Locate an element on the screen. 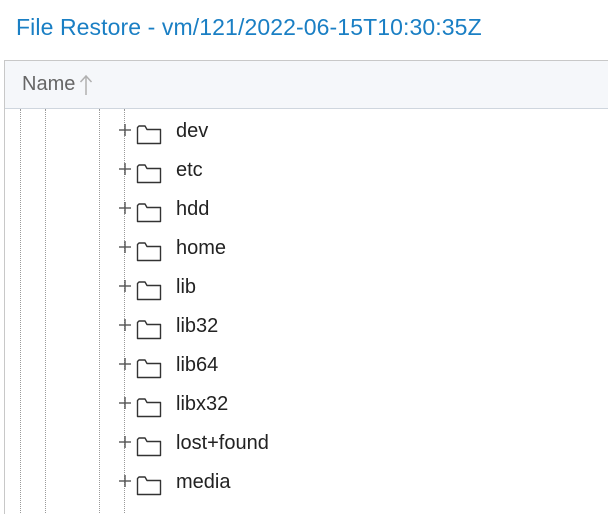 This screenshot has height=514, width=608. tree-row-label: home is located at coordinates (201, 248).